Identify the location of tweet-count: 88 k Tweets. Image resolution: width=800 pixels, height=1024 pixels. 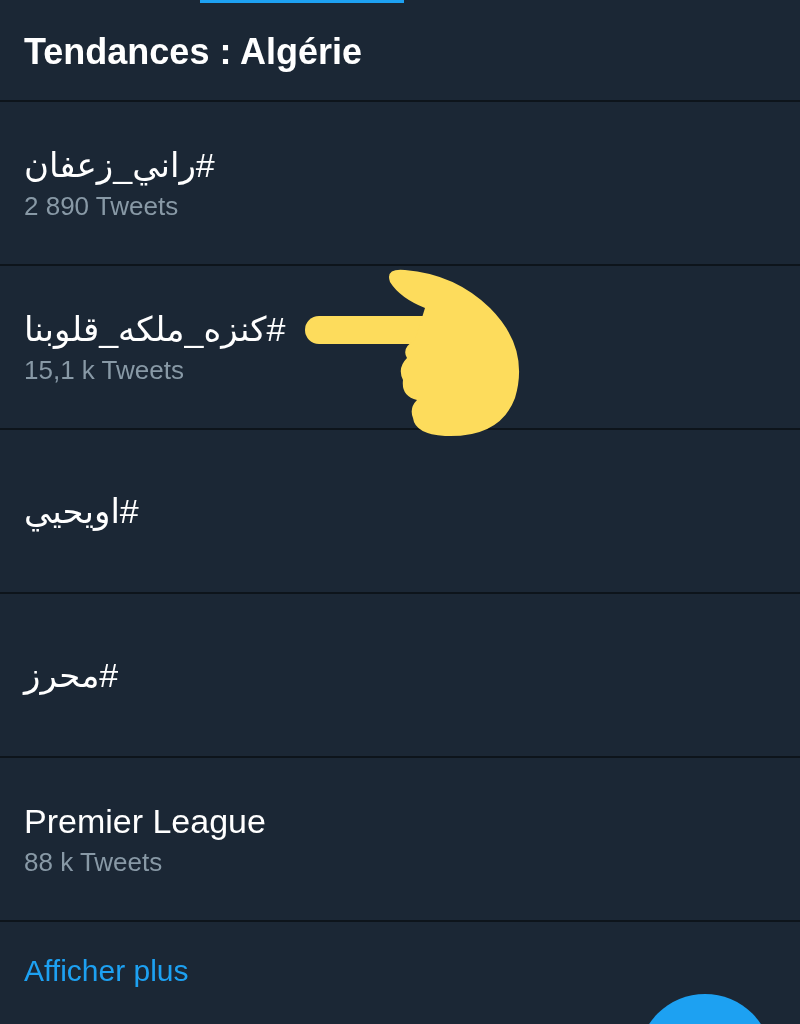
(93, 862).